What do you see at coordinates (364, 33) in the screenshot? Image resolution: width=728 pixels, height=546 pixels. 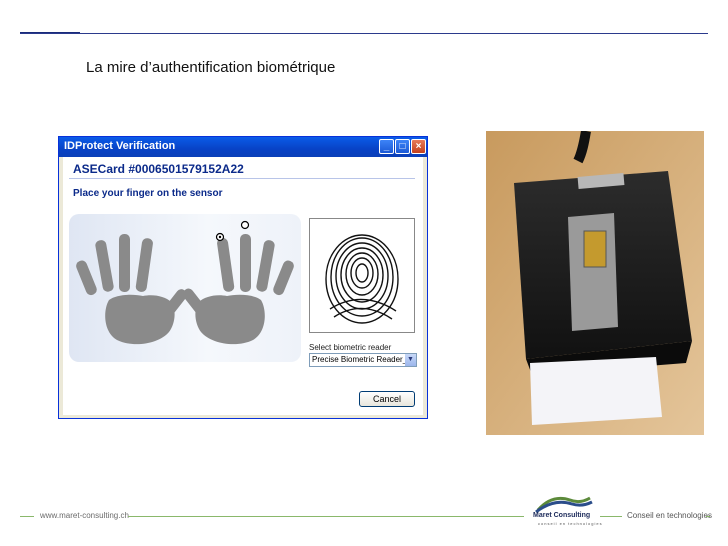 I see `header-line` at bounding box center [364, 33].